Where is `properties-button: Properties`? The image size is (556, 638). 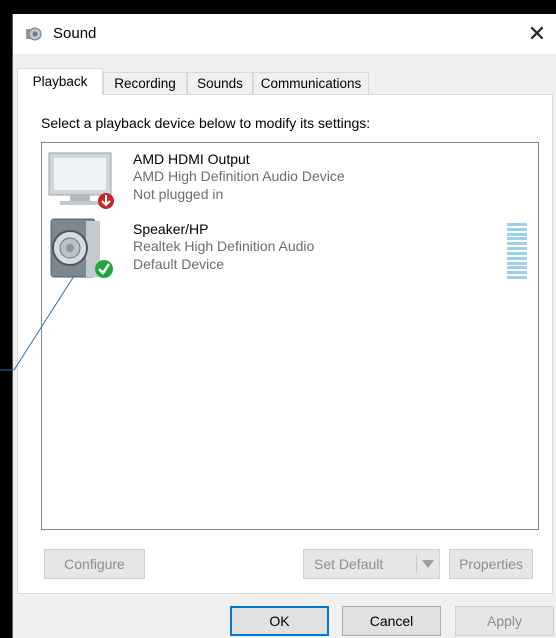 properties-button: Properties is located at coordinates (491, 564).